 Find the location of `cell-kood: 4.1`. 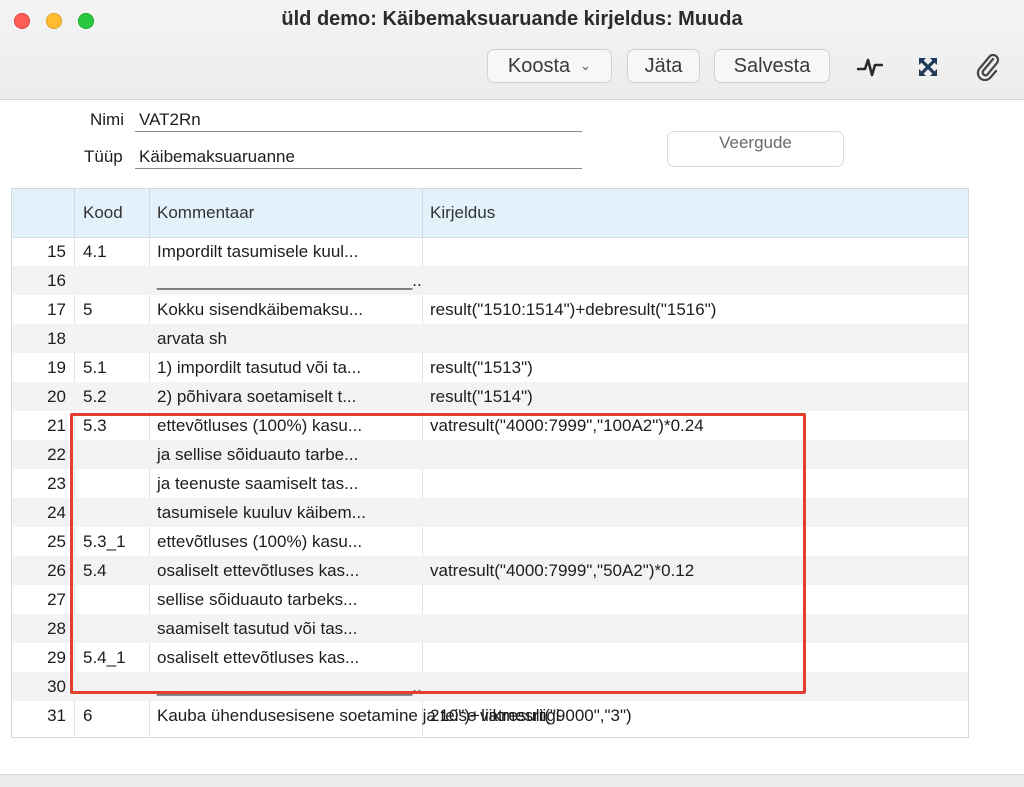

cell-kood: 4.1 is located at coordinates (112, 251).